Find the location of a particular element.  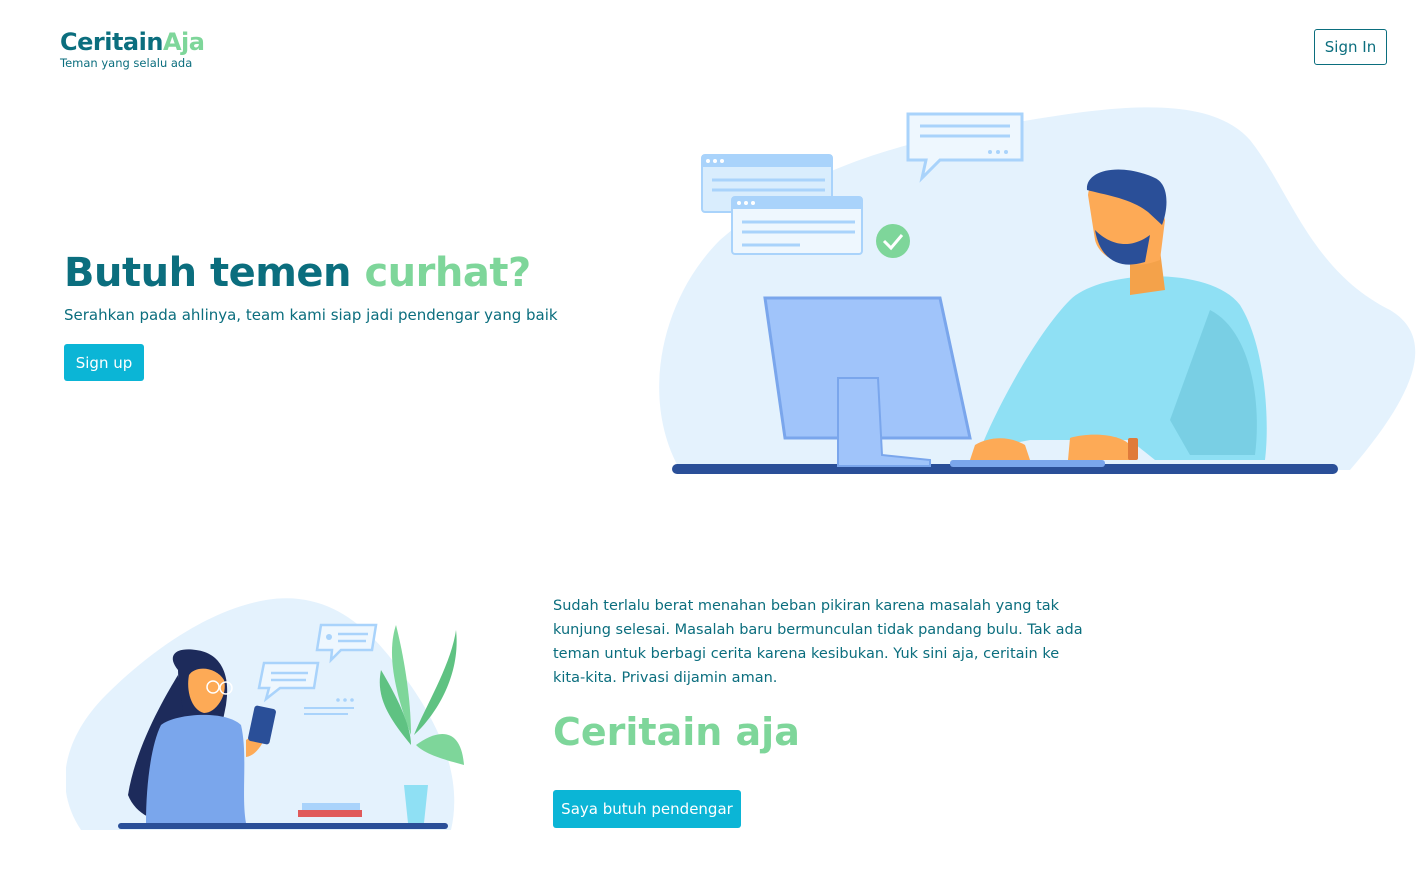

hero-title-part2: curhat? is located at coordinates (447, 273).